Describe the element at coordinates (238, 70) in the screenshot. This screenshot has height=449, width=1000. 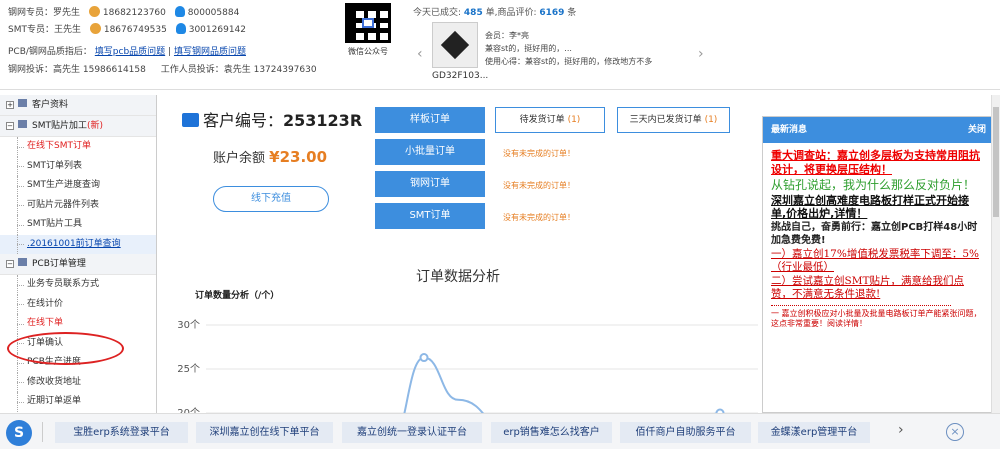
I see `staff-complaint-text: 工作人员投诉：袁先生 13724397630` at that location.